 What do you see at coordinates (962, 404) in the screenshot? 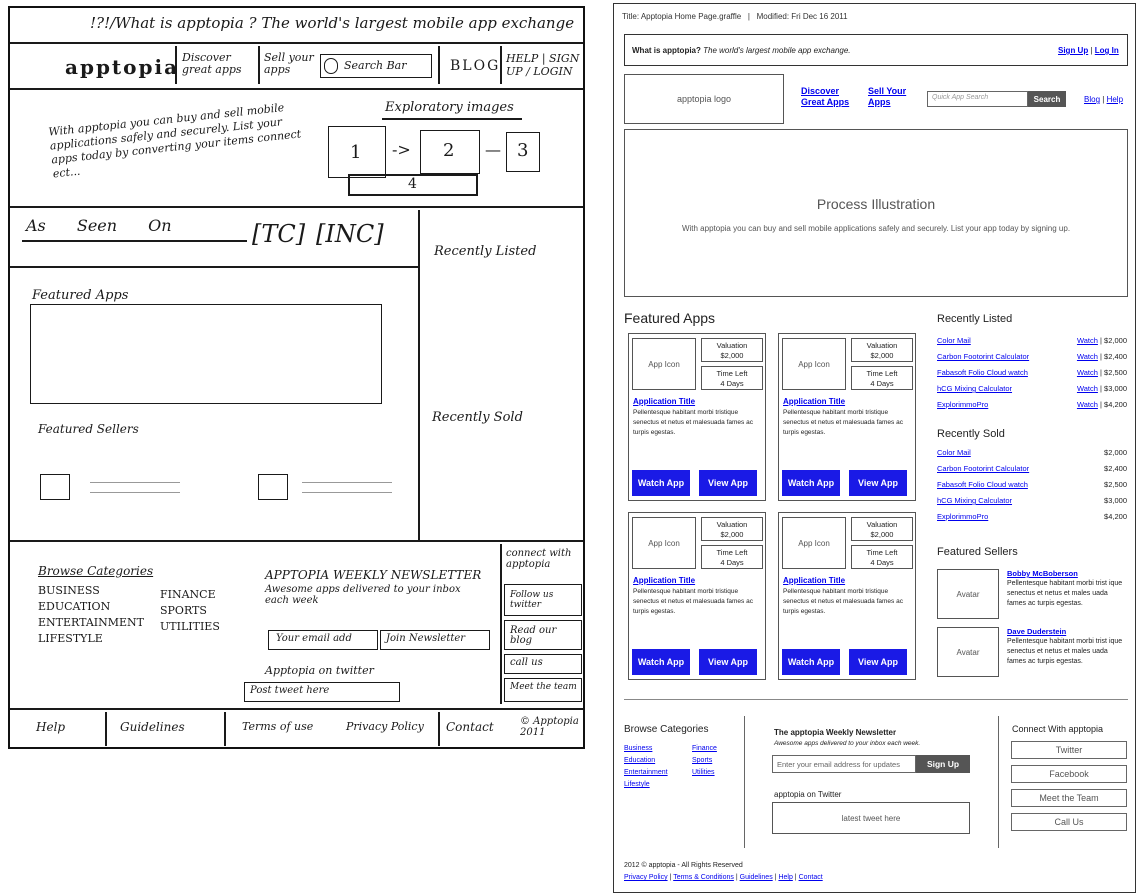
I see `listed-app-link: ExplorimmoPro` at bounding box center [962, 404].